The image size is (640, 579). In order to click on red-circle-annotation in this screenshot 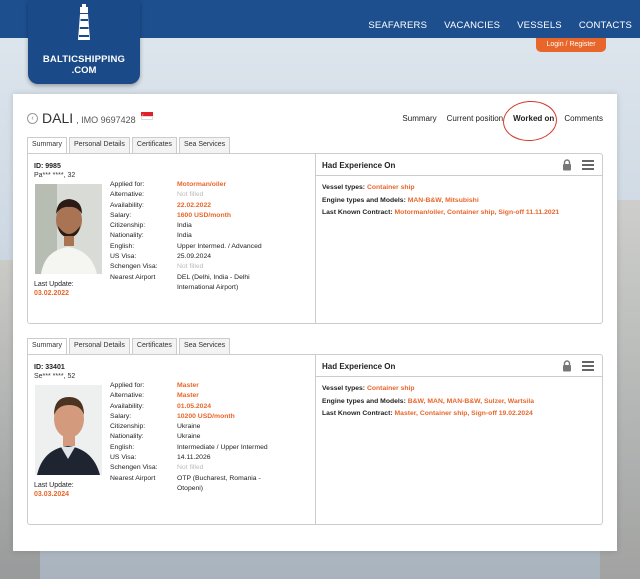, I will do `click(530, 121)`.